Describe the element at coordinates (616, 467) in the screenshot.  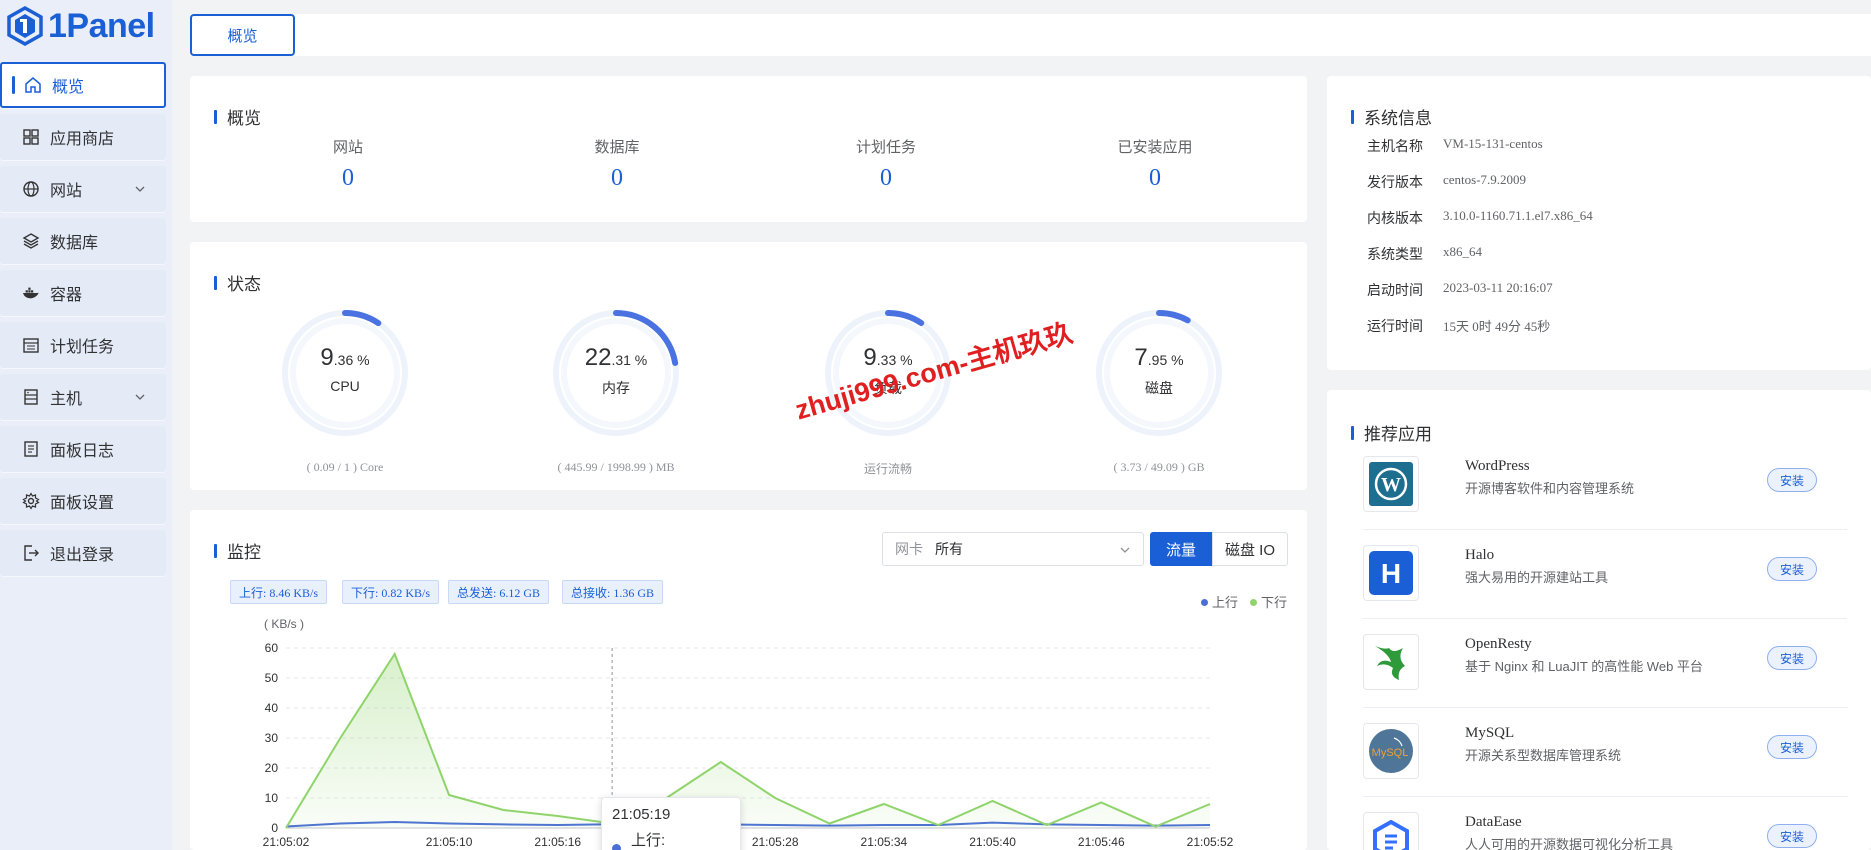
I see `gauge-subtext: ( 445.99 / 1998.99 ) MB` at that location.